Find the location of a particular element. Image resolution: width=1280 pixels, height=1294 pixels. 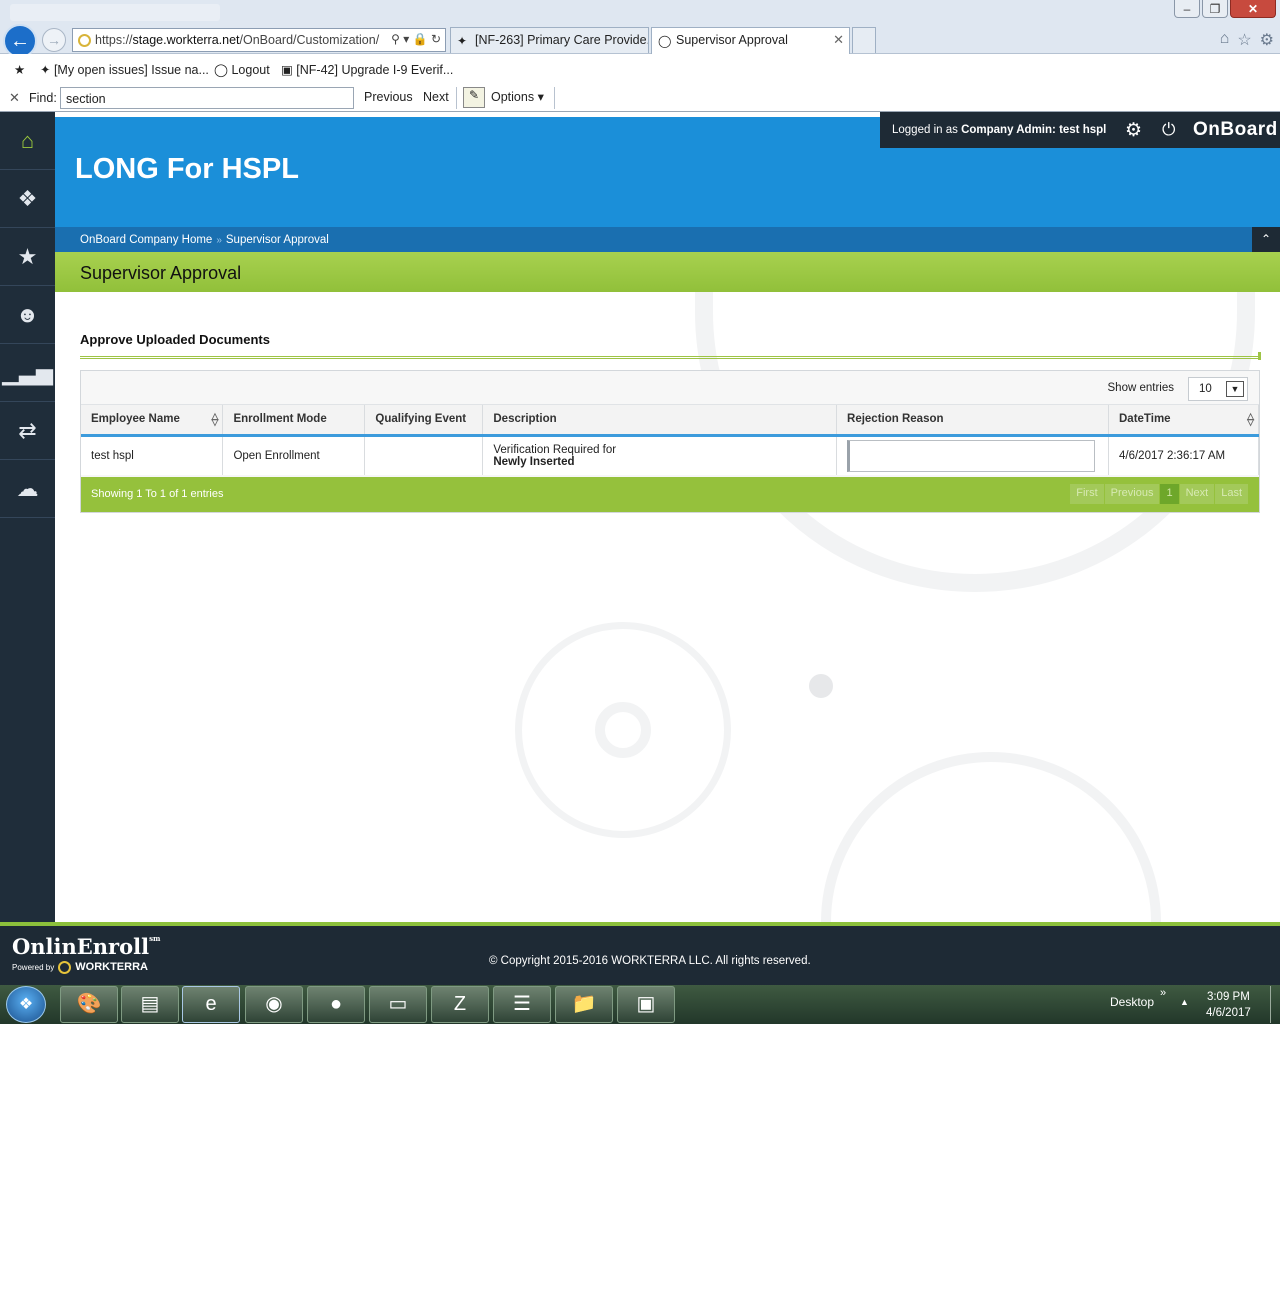

search-icon: ⚲ is located at coordinates (395, 39).